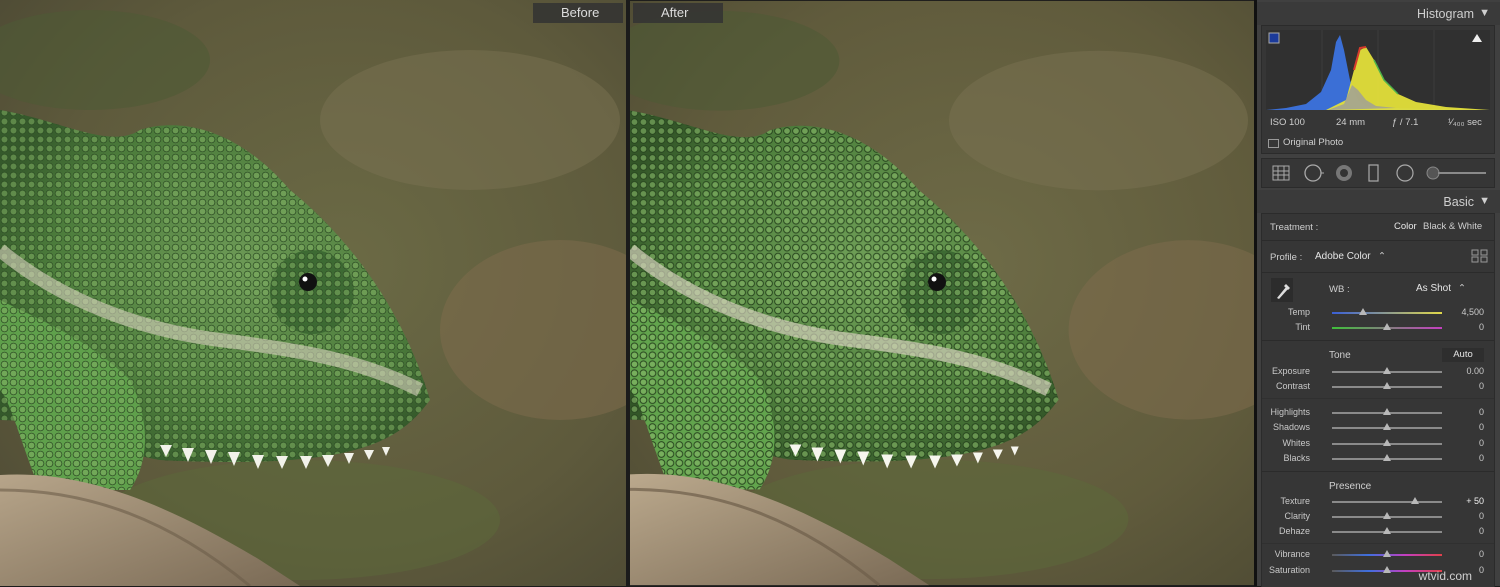 The height and width of the screenshot is (587, 1500). I want to click on profile-label: Profile :, so click(1286, 257).